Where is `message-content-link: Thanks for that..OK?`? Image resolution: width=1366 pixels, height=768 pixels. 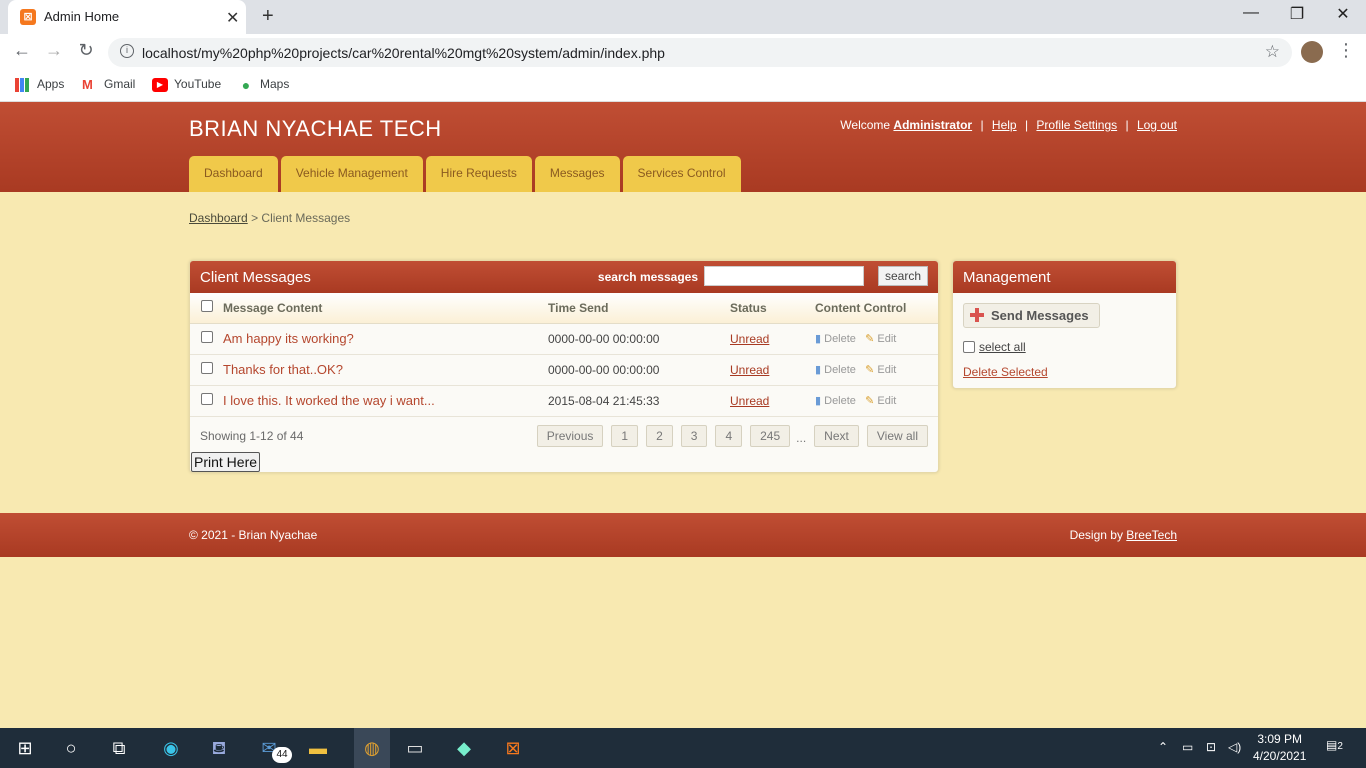 message-content-link: Thanks for that..OK? is located at coordinates (385, 370).